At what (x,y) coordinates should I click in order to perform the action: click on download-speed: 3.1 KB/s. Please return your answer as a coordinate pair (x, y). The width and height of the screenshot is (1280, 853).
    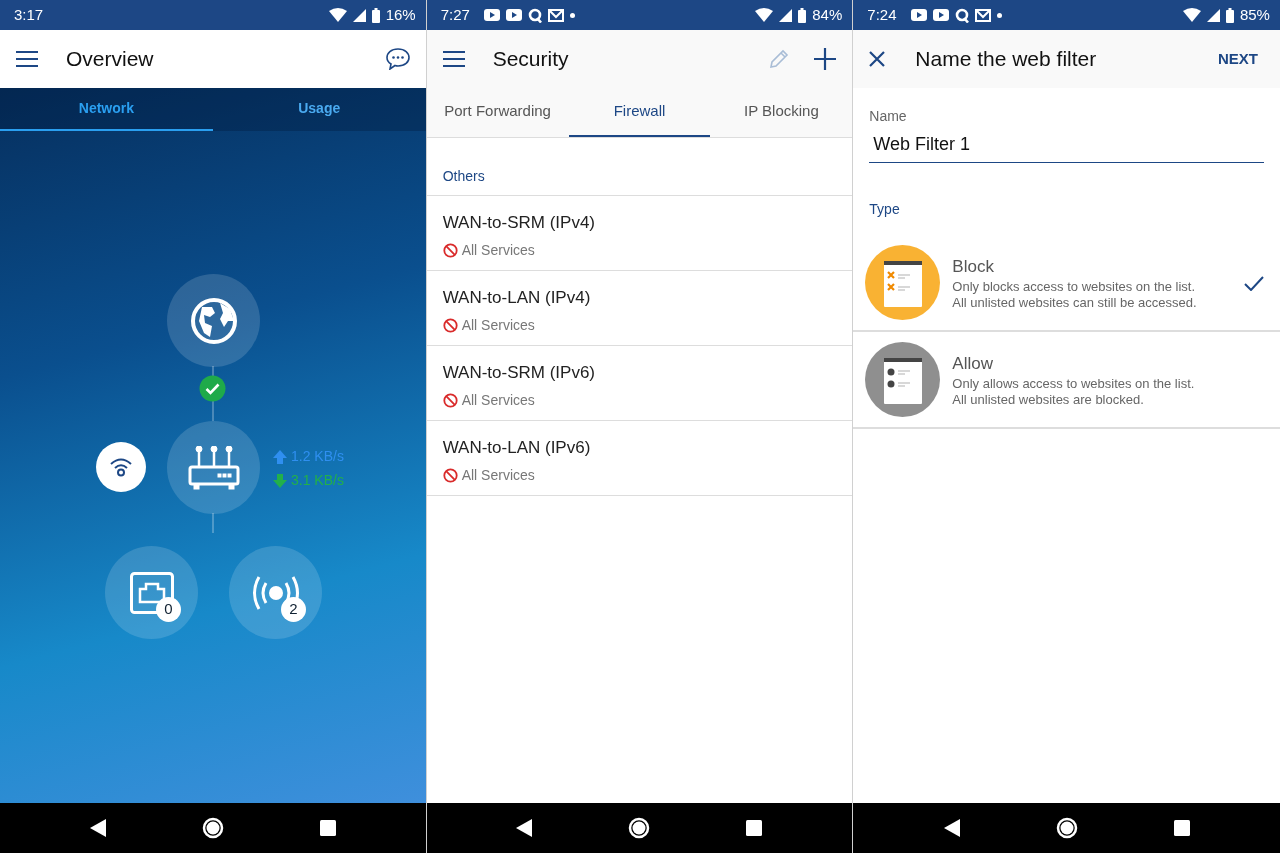
    Looking at the image, I should click on (317, 480).